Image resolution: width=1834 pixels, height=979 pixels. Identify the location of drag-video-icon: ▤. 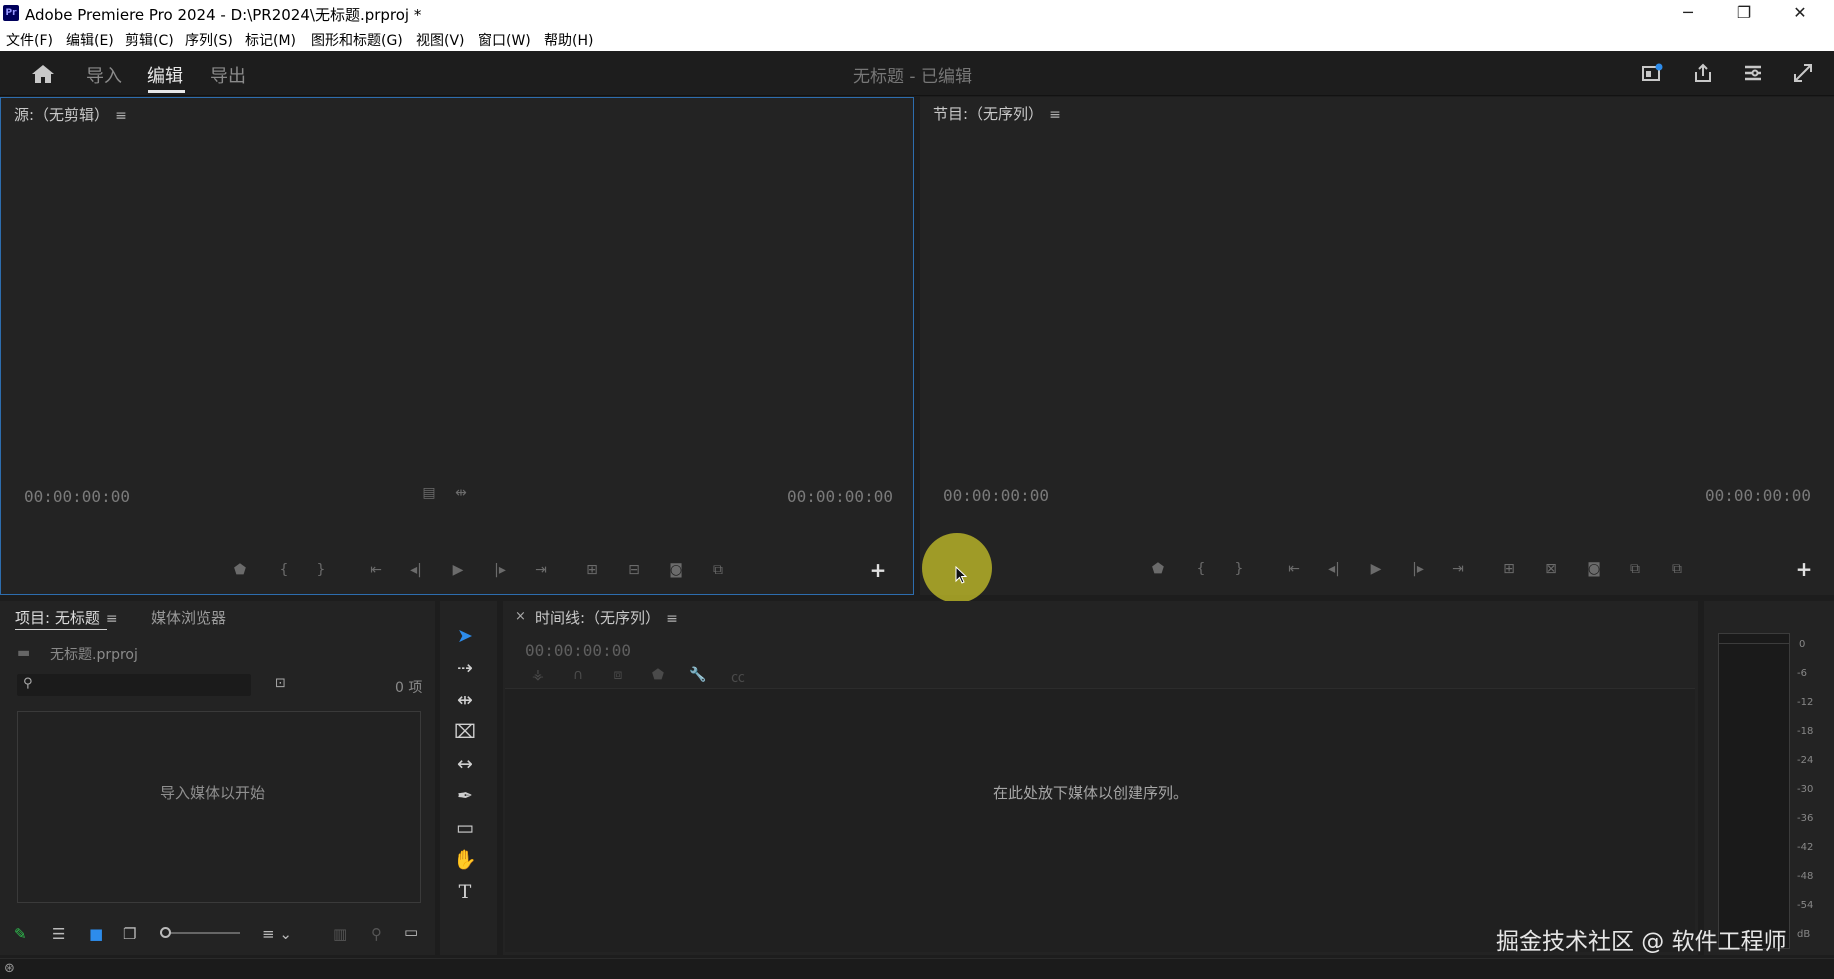
(429, 493).